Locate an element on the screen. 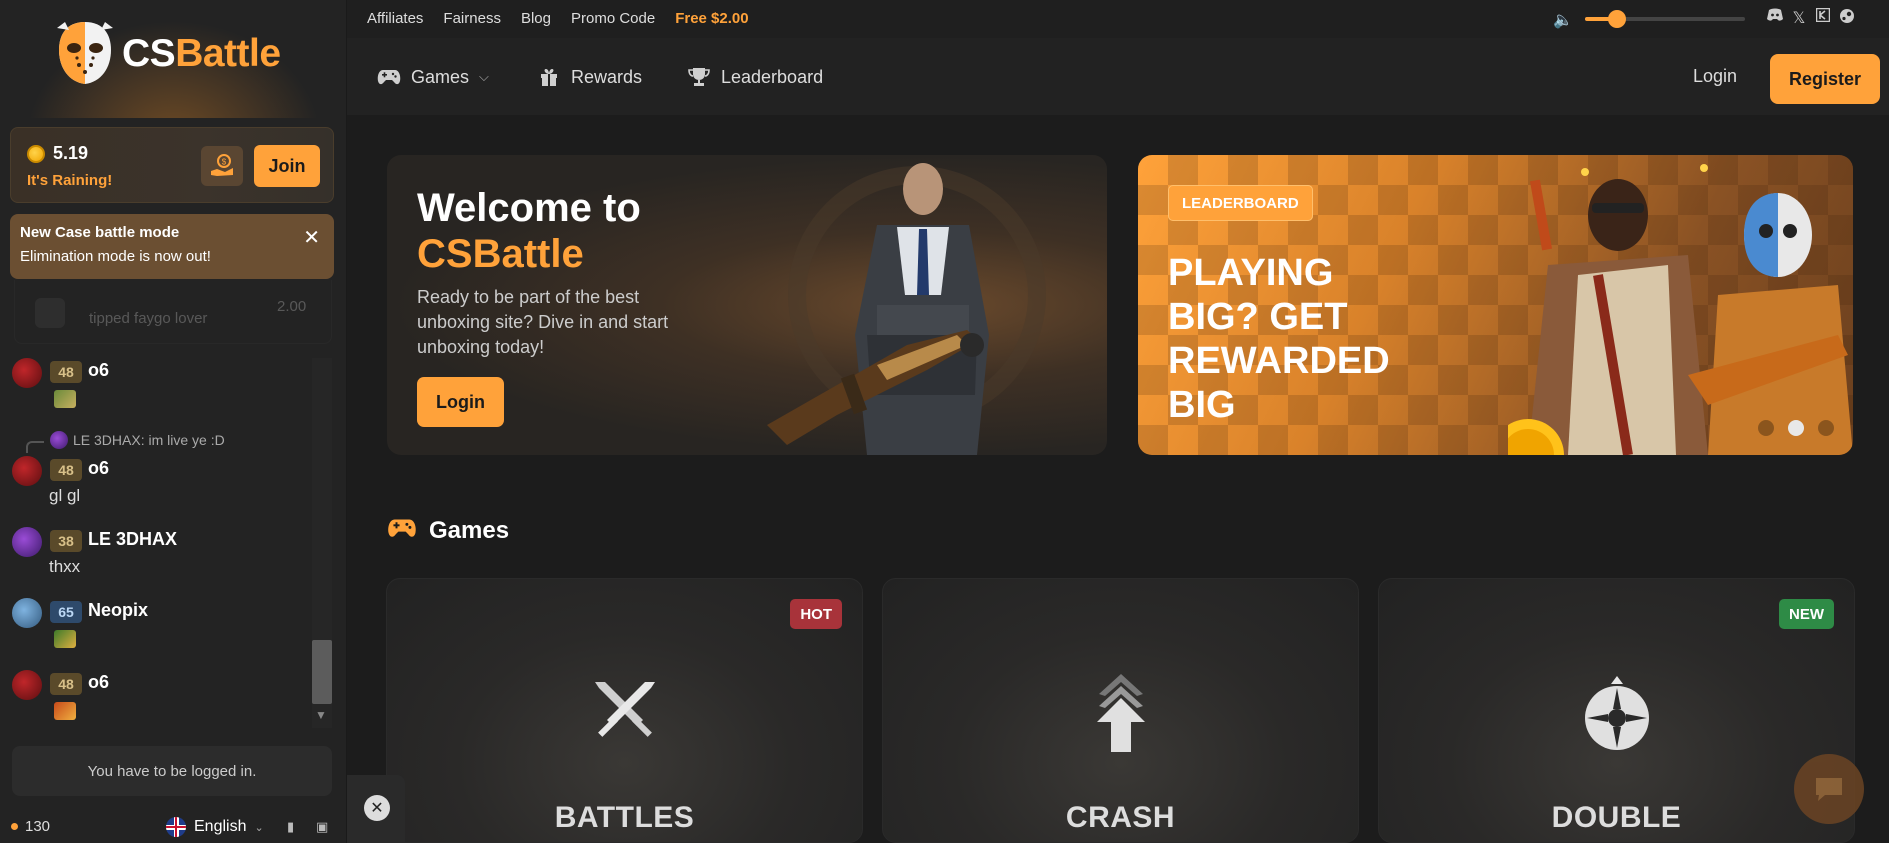 The height and width of the screenshot is (843, 1889). rain-label: It's Raining! is located at coordinates (70, 180).